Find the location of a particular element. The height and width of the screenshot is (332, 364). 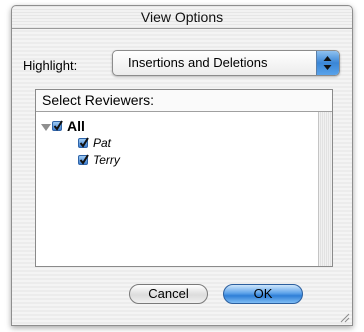

checkbox-terry is located at coordinates (83, 159).